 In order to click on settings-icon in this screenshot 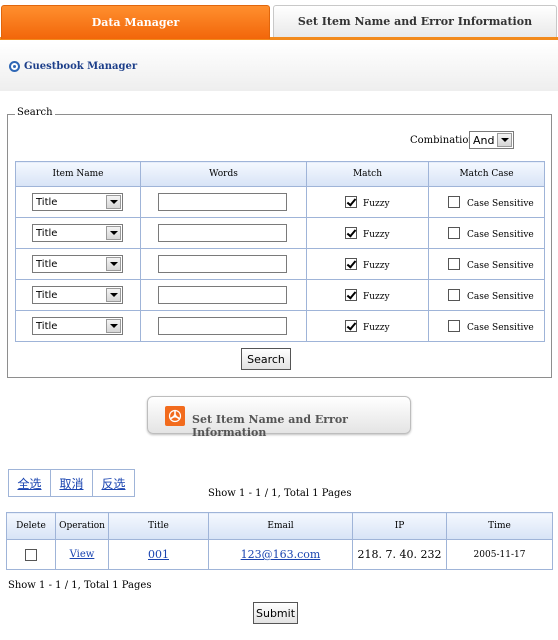, I will do `click(175, 416)`.